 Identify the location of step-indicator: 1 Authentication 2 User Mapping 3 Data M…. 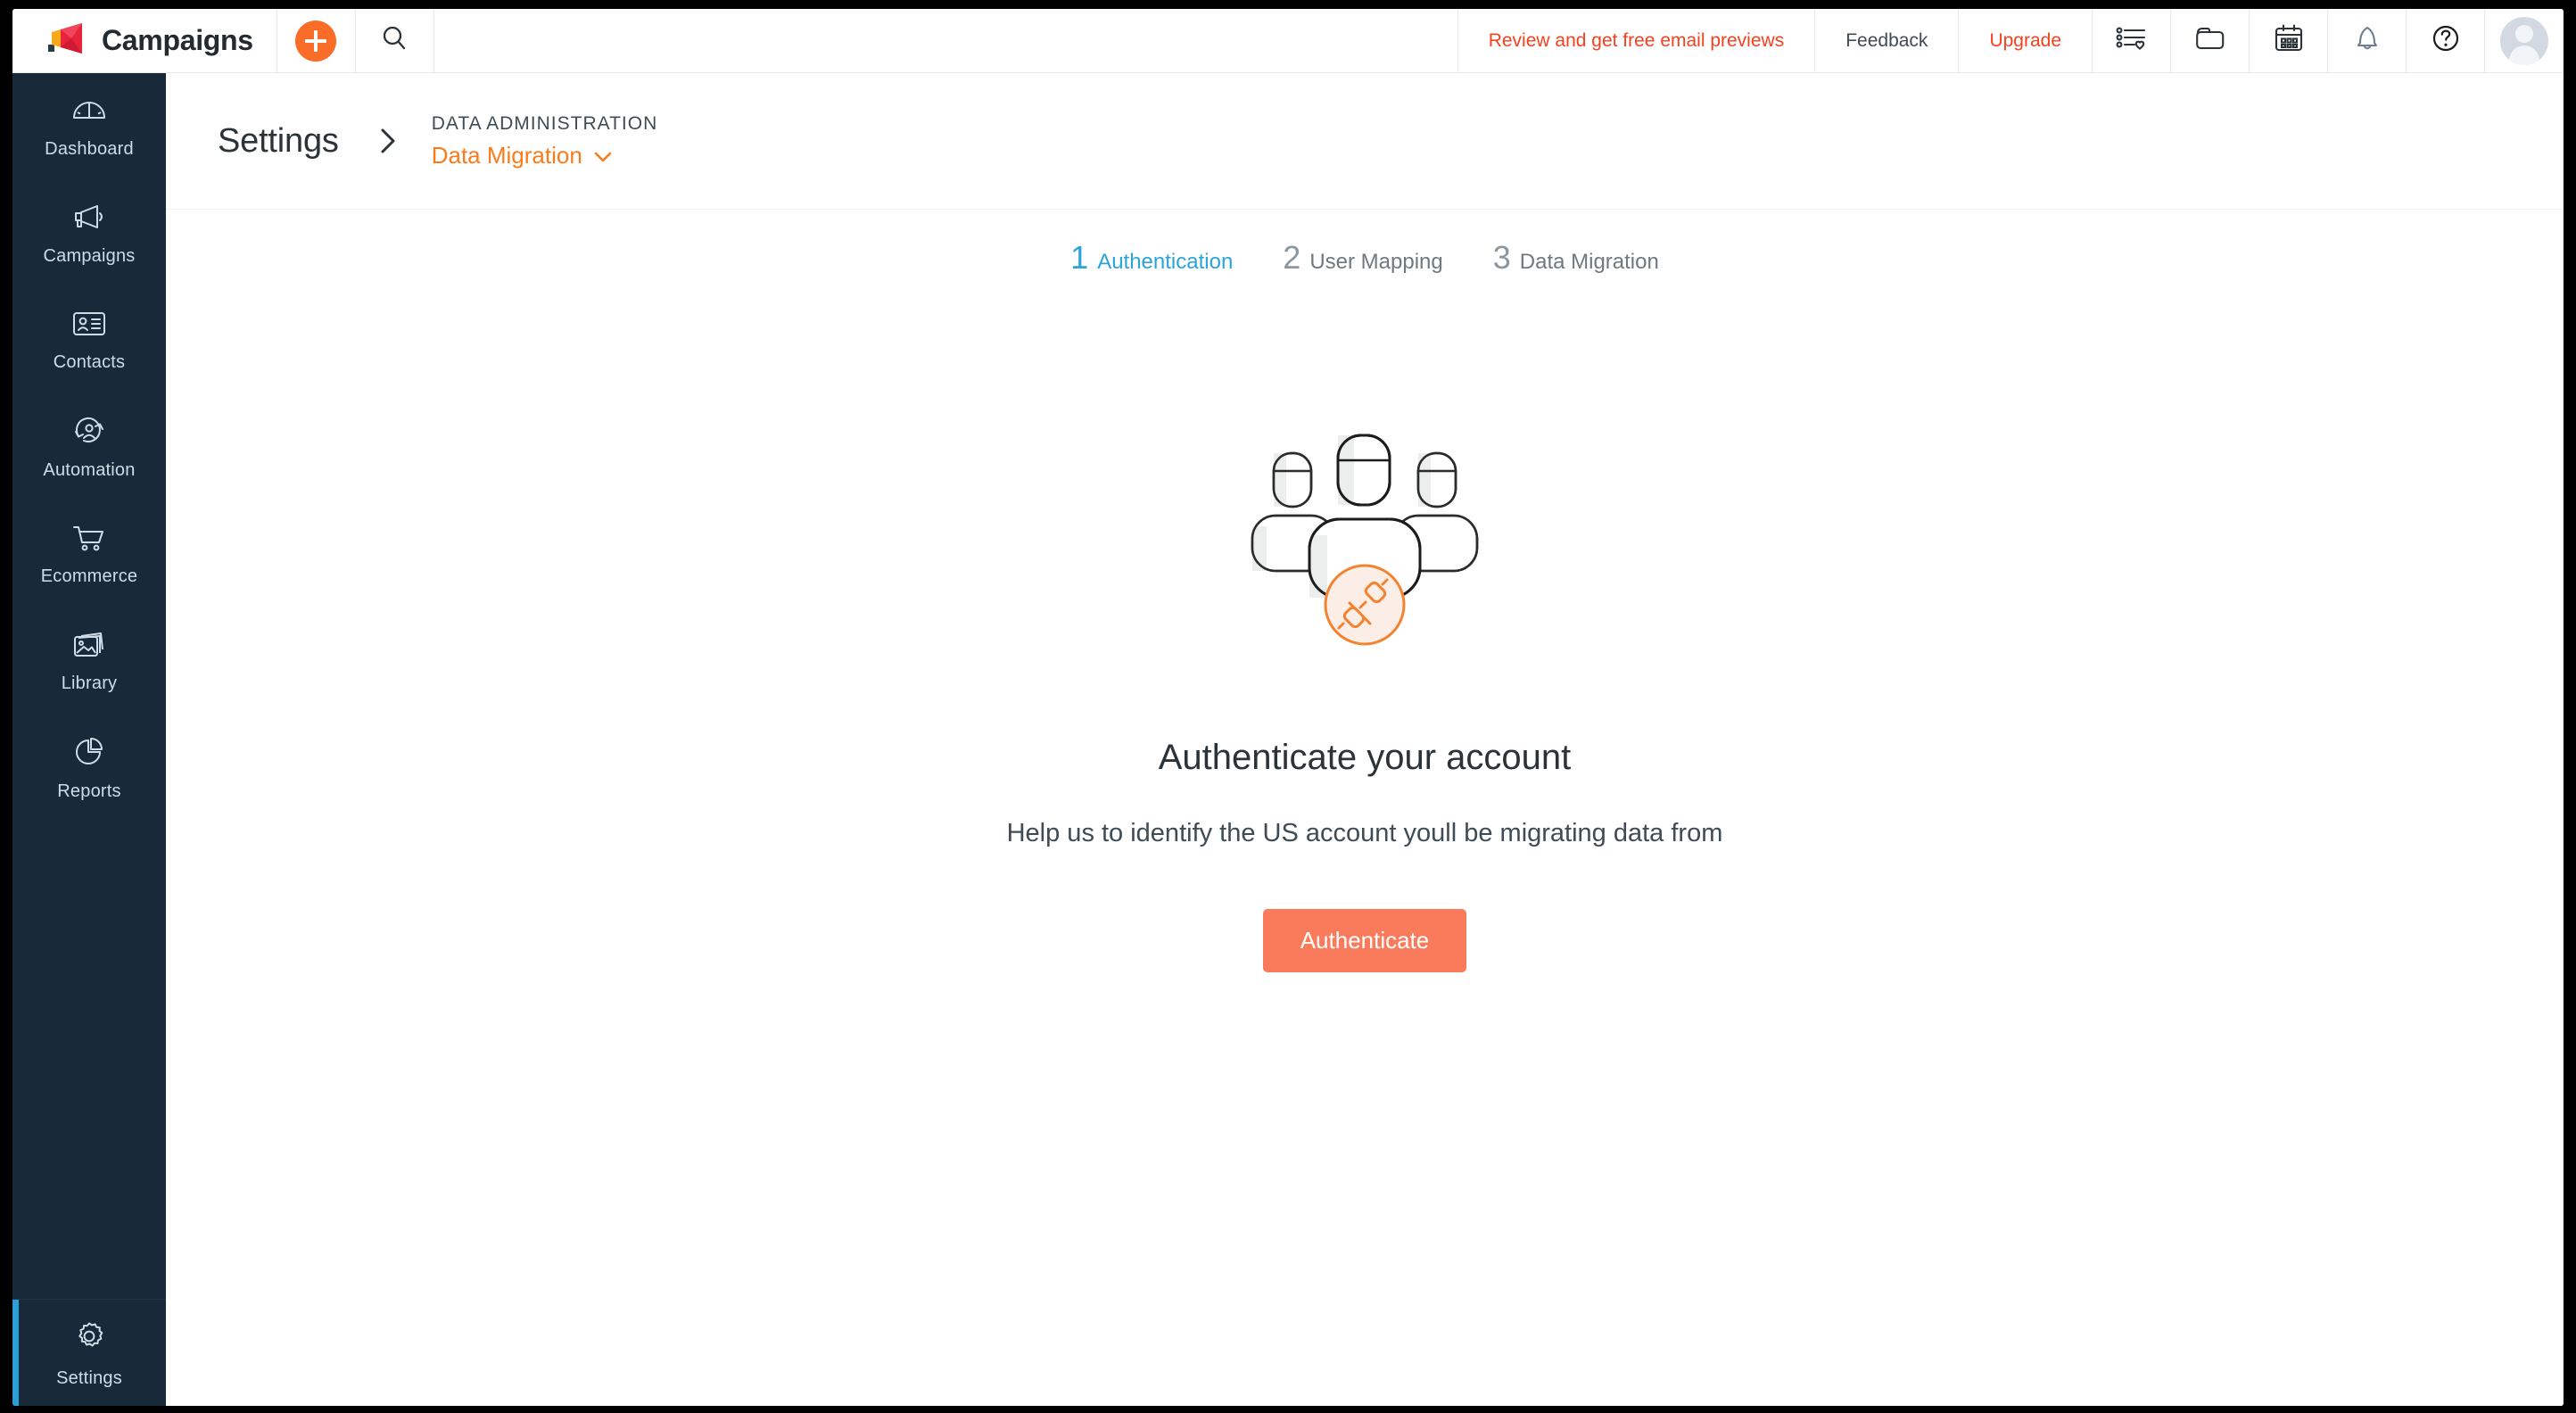
(1365, 258).